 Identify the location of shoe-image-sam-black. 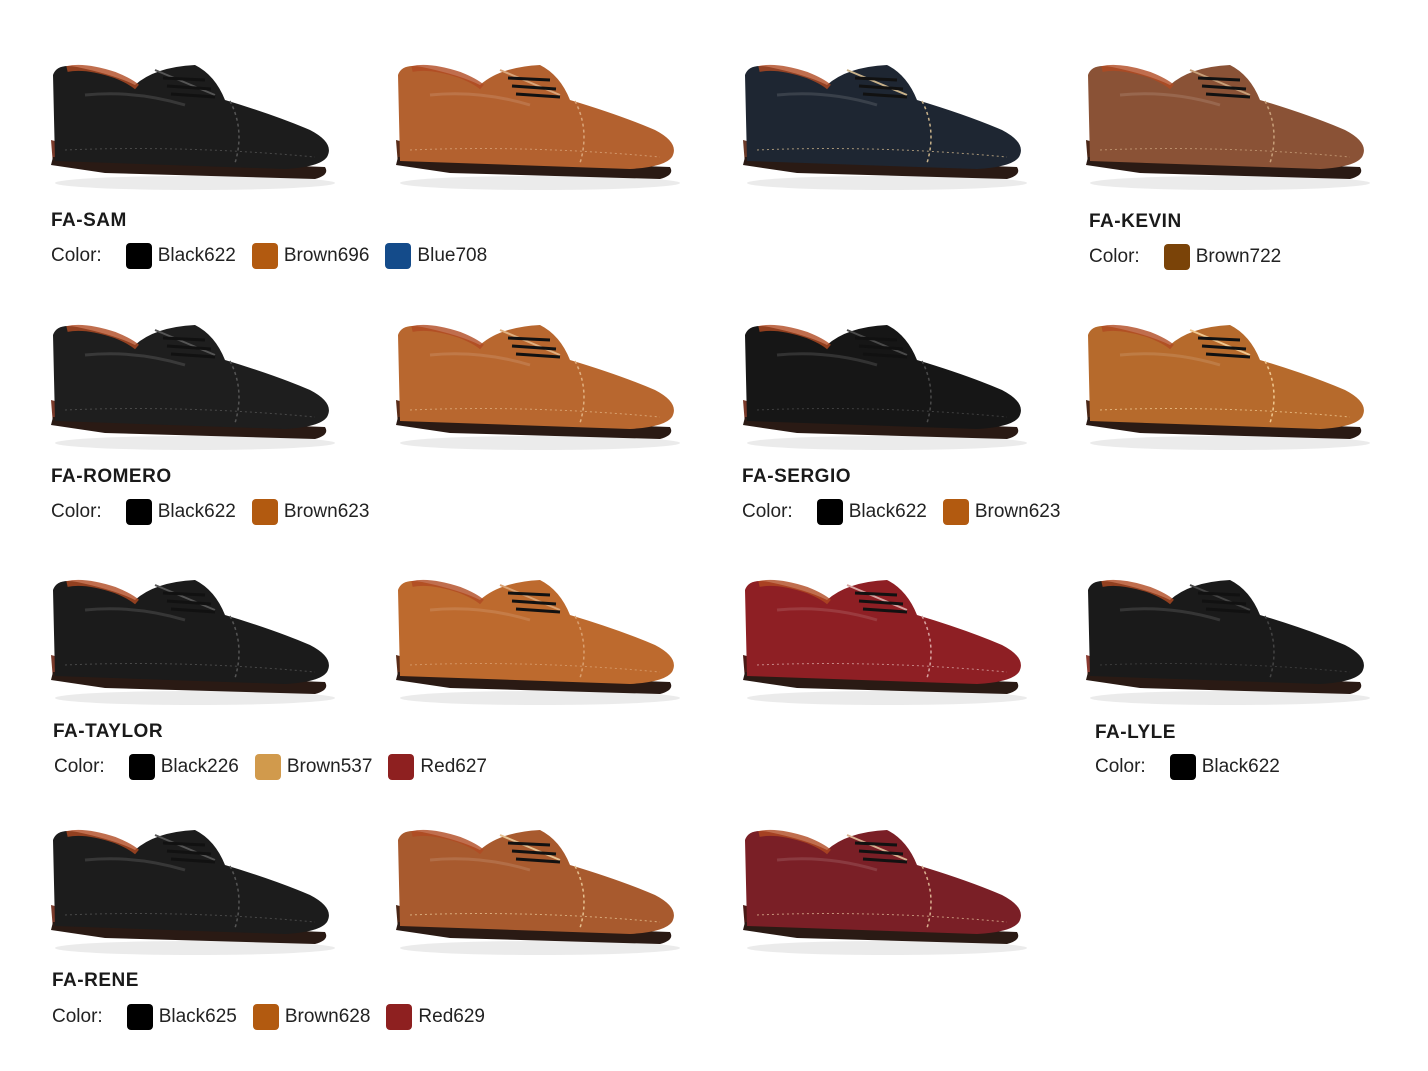
(195, 120).